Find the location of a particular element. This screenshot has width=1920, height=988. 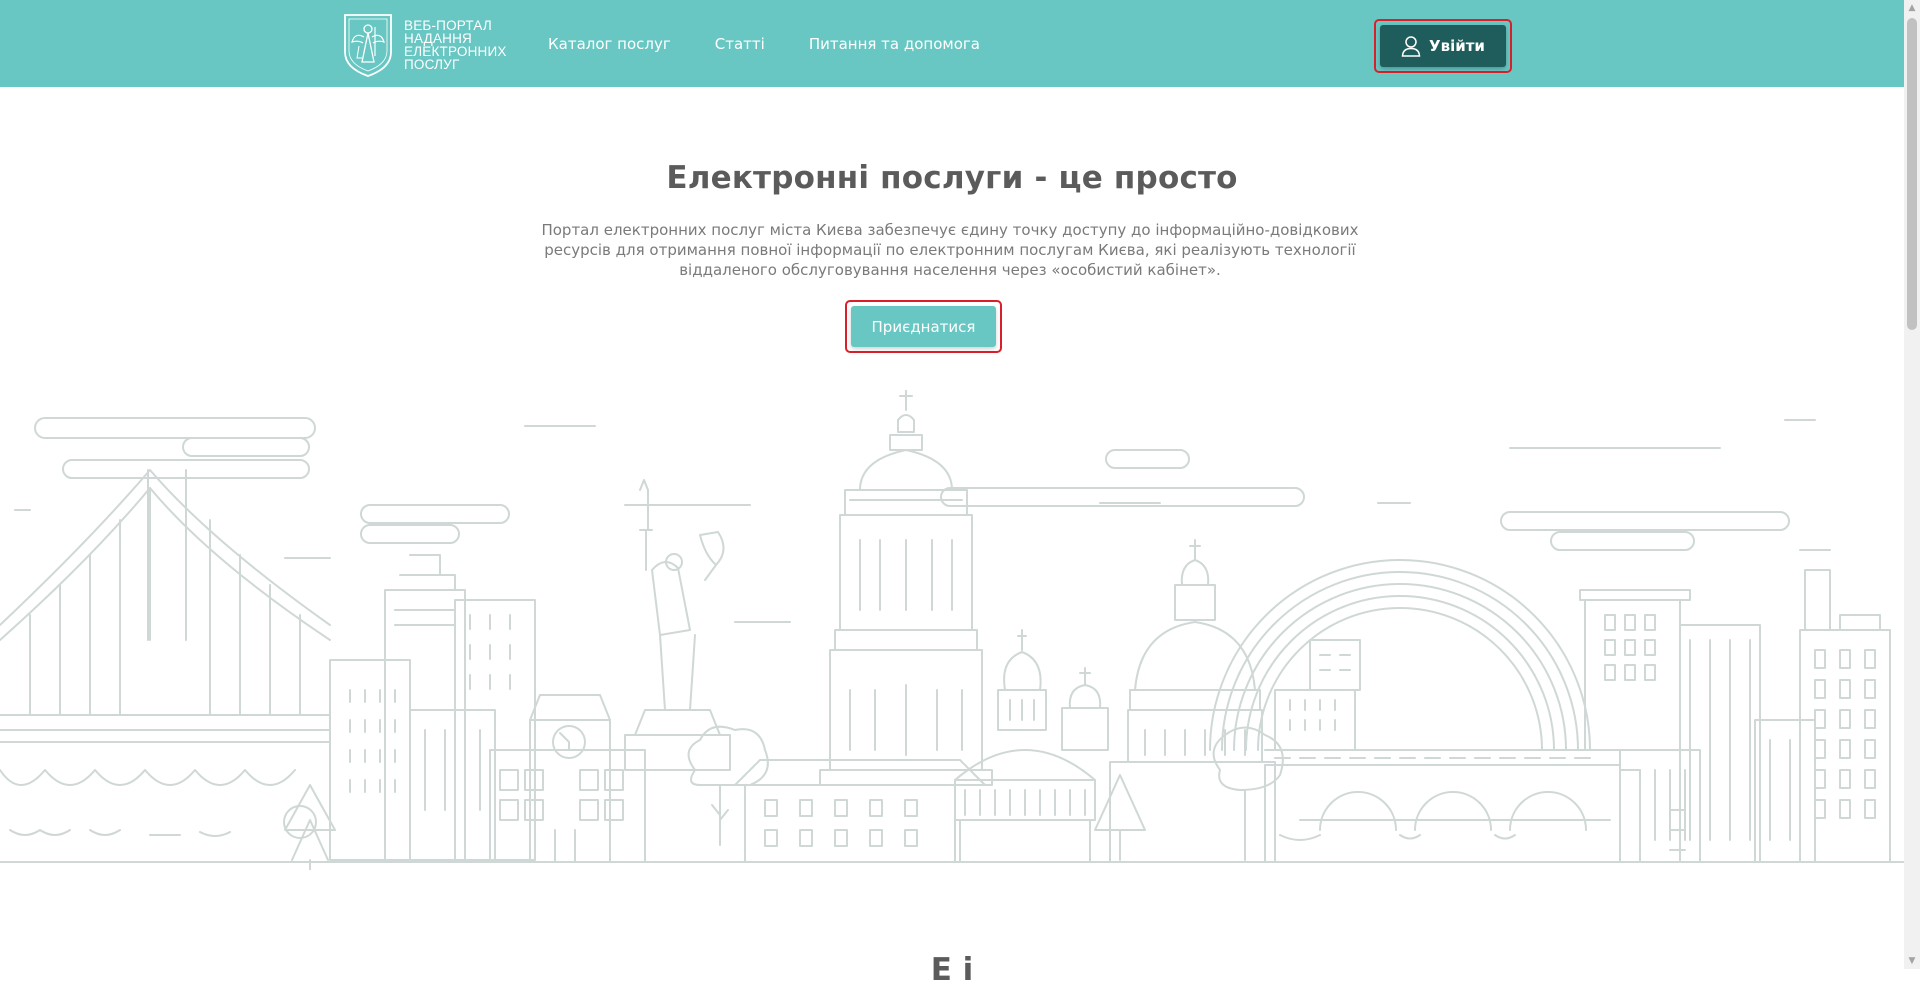

nav-link-catalog: Каталог послуг is located at coordinates (609, 44).